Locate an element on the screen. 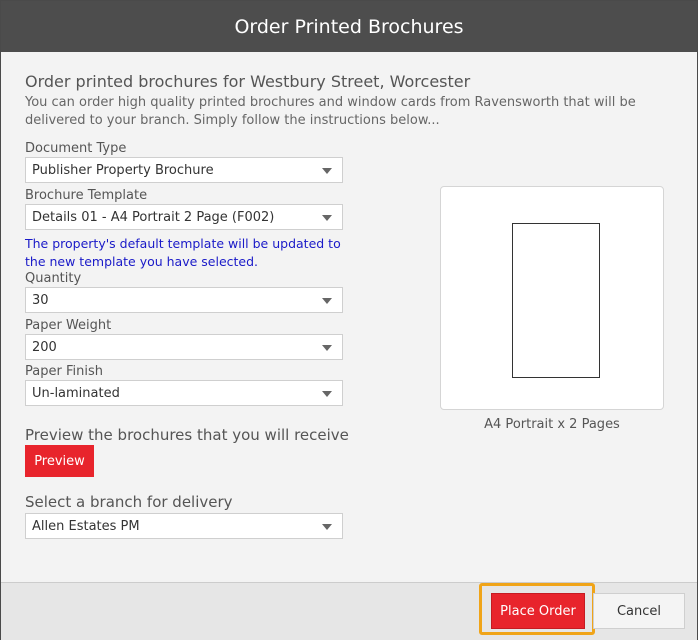 The image size is (698, 640). preview-caption: A4 Portrait x 2 Pages is located at coordinates (552, 424).